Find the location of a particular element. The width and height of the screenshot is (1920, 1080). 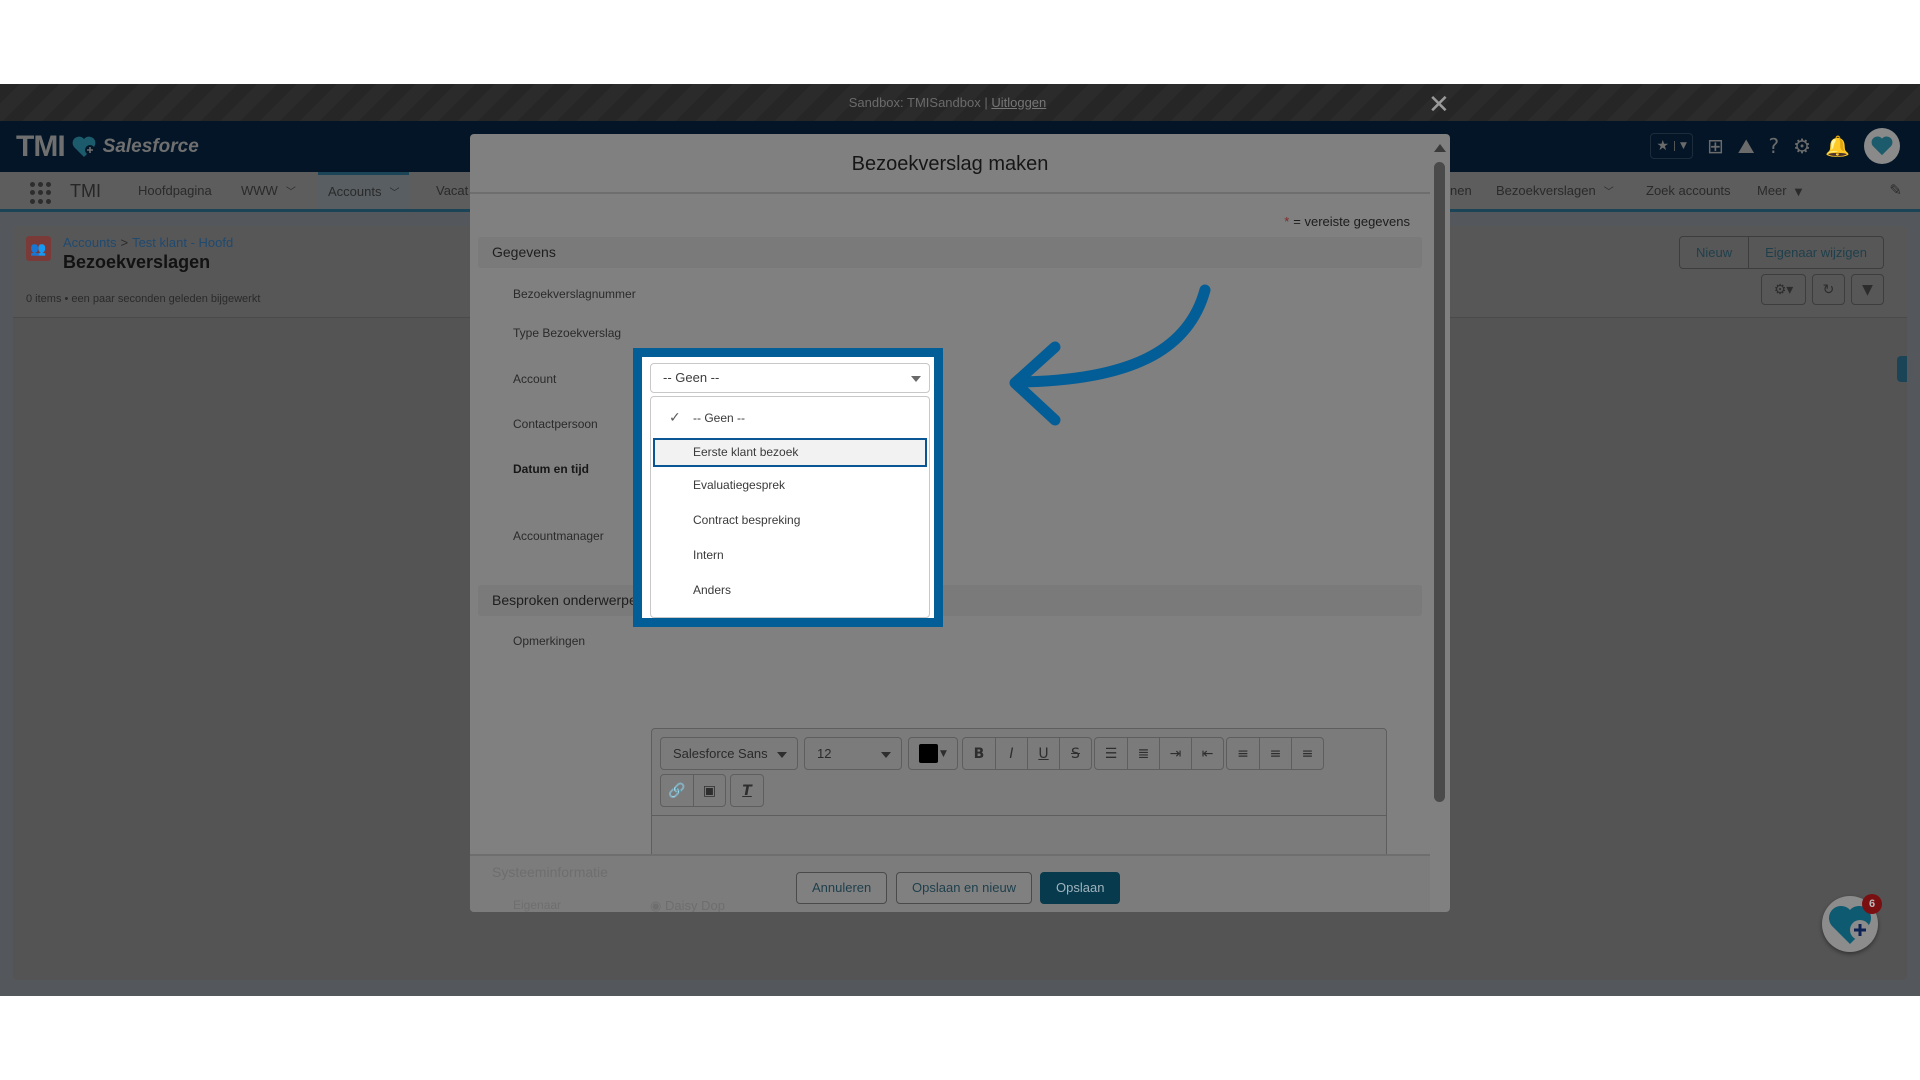

breadcrumb: Accounts > Test klant - Hoofd is located at coordinates (148, 242).